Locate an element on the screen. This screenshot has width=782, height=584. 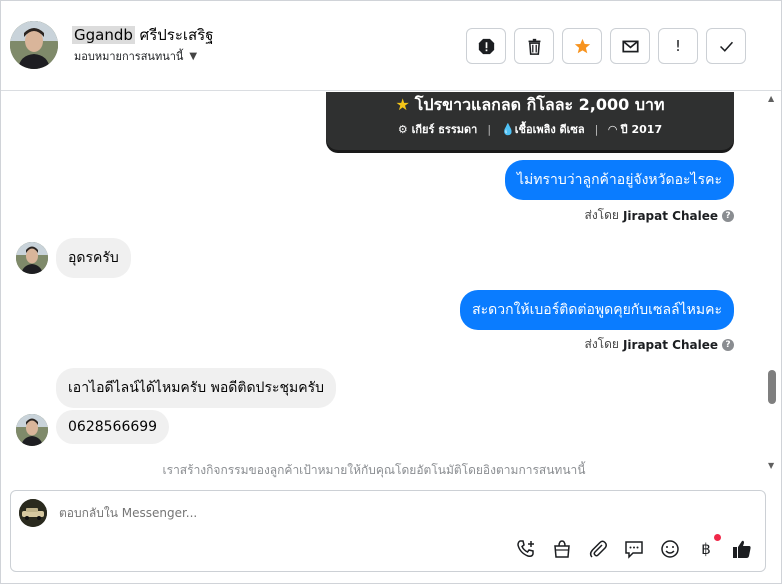
reply-composer: ฿ is located at coordinates (388, 531).